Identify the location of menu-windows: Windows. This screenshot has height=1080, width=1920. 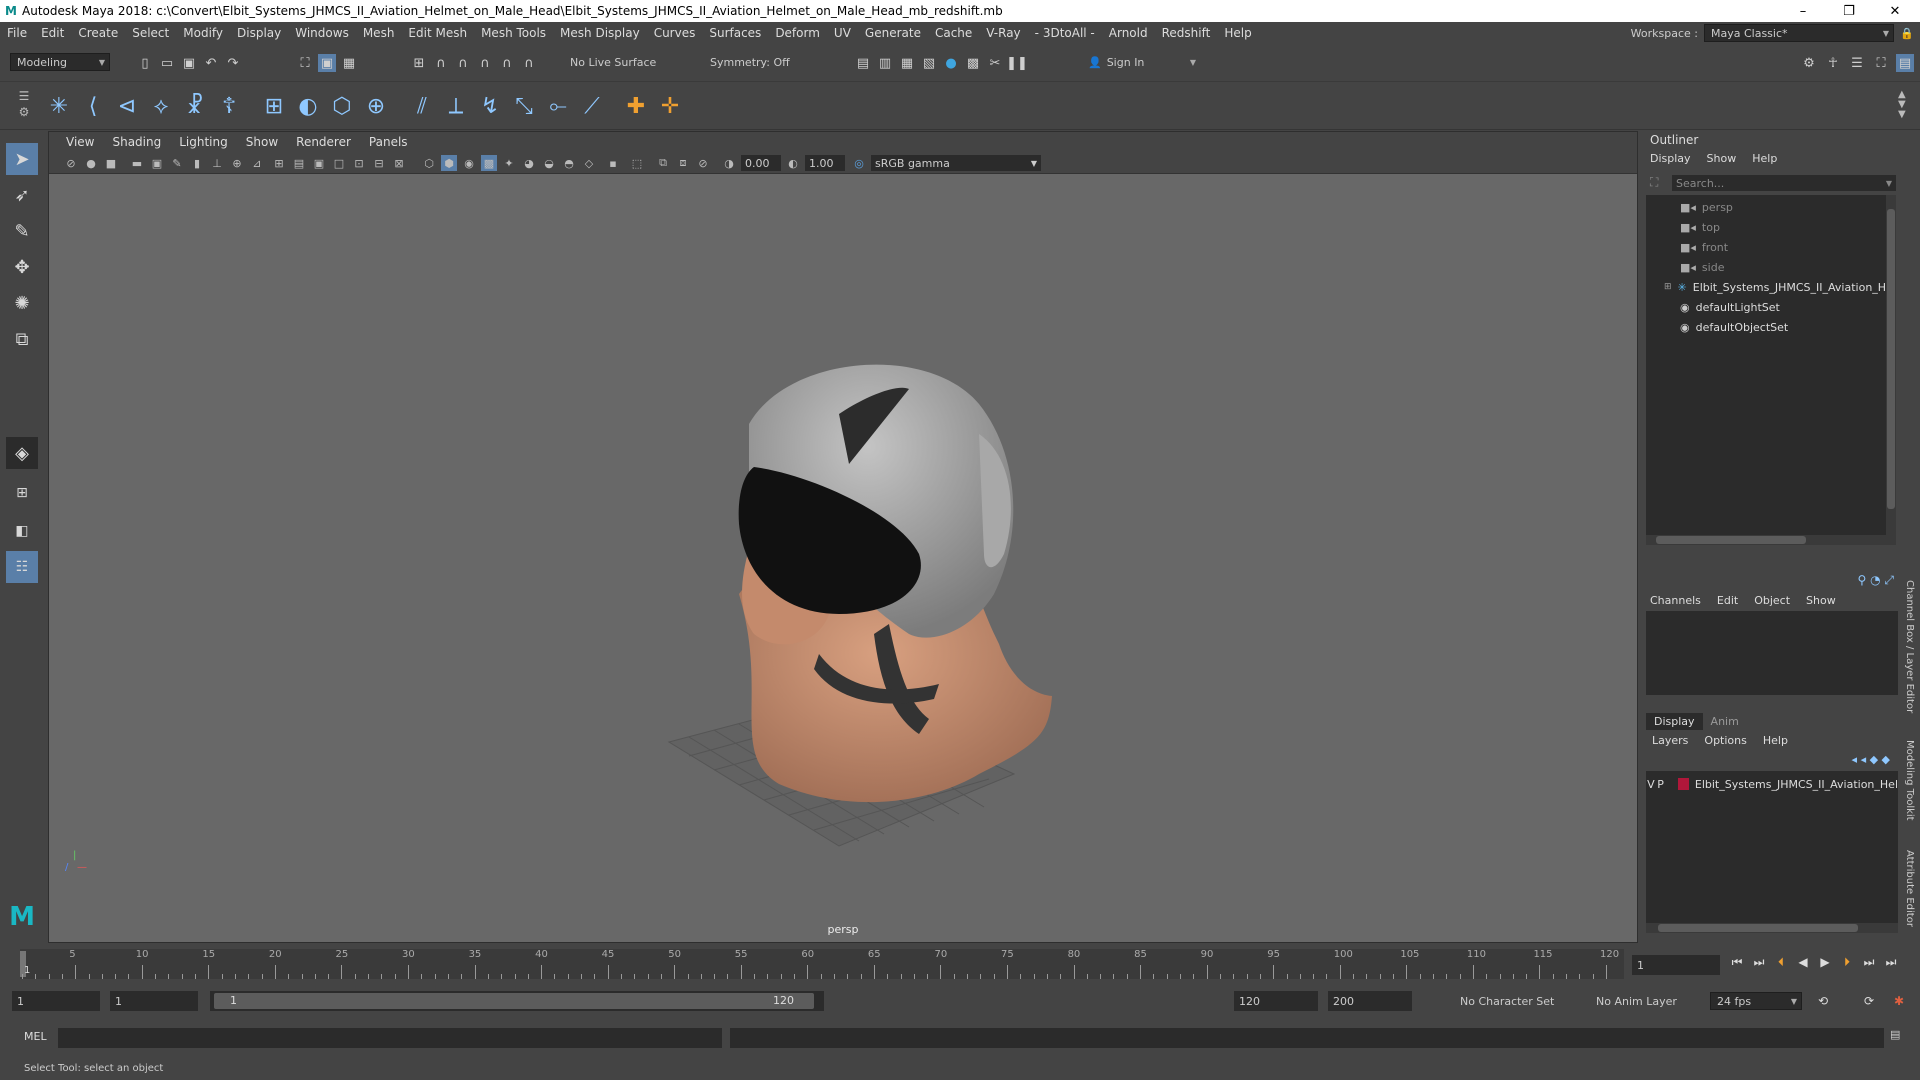
(322, 33).